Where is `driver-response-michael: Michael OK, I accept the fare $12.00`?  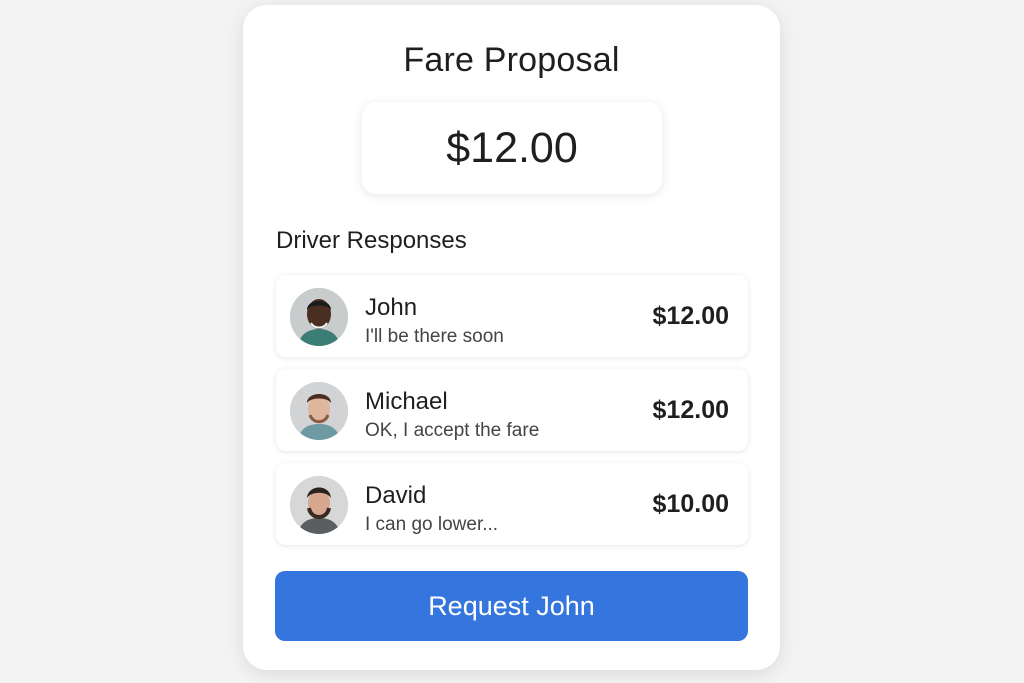 driver-response-michael: Michael OK, I accept the fare $12.00 is located at coordinates (512, 410).